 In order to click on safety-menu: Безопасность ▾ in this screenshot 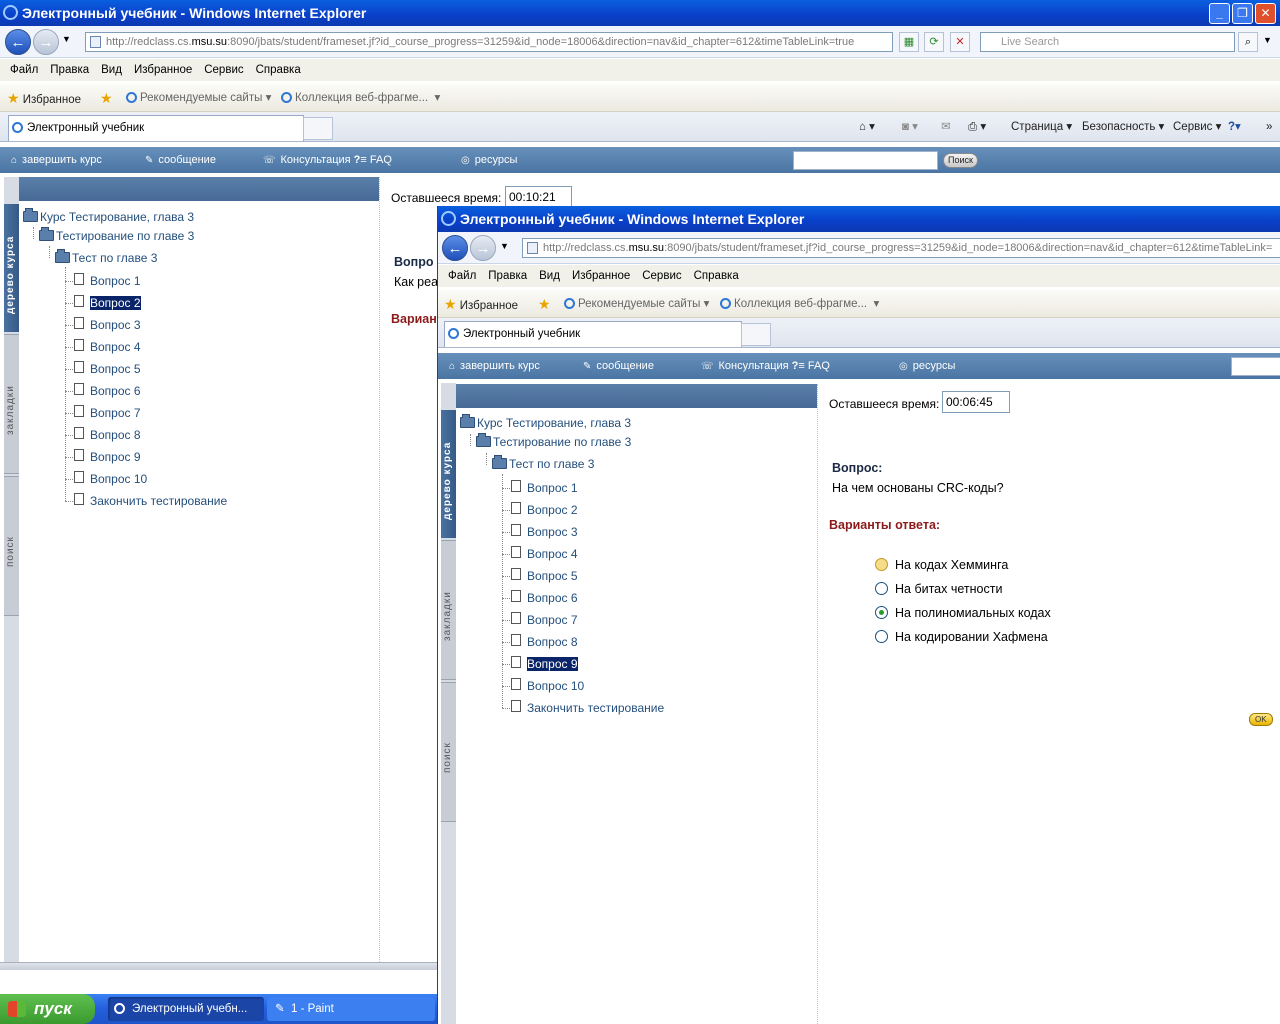, I will do `click(1123, 127)`.